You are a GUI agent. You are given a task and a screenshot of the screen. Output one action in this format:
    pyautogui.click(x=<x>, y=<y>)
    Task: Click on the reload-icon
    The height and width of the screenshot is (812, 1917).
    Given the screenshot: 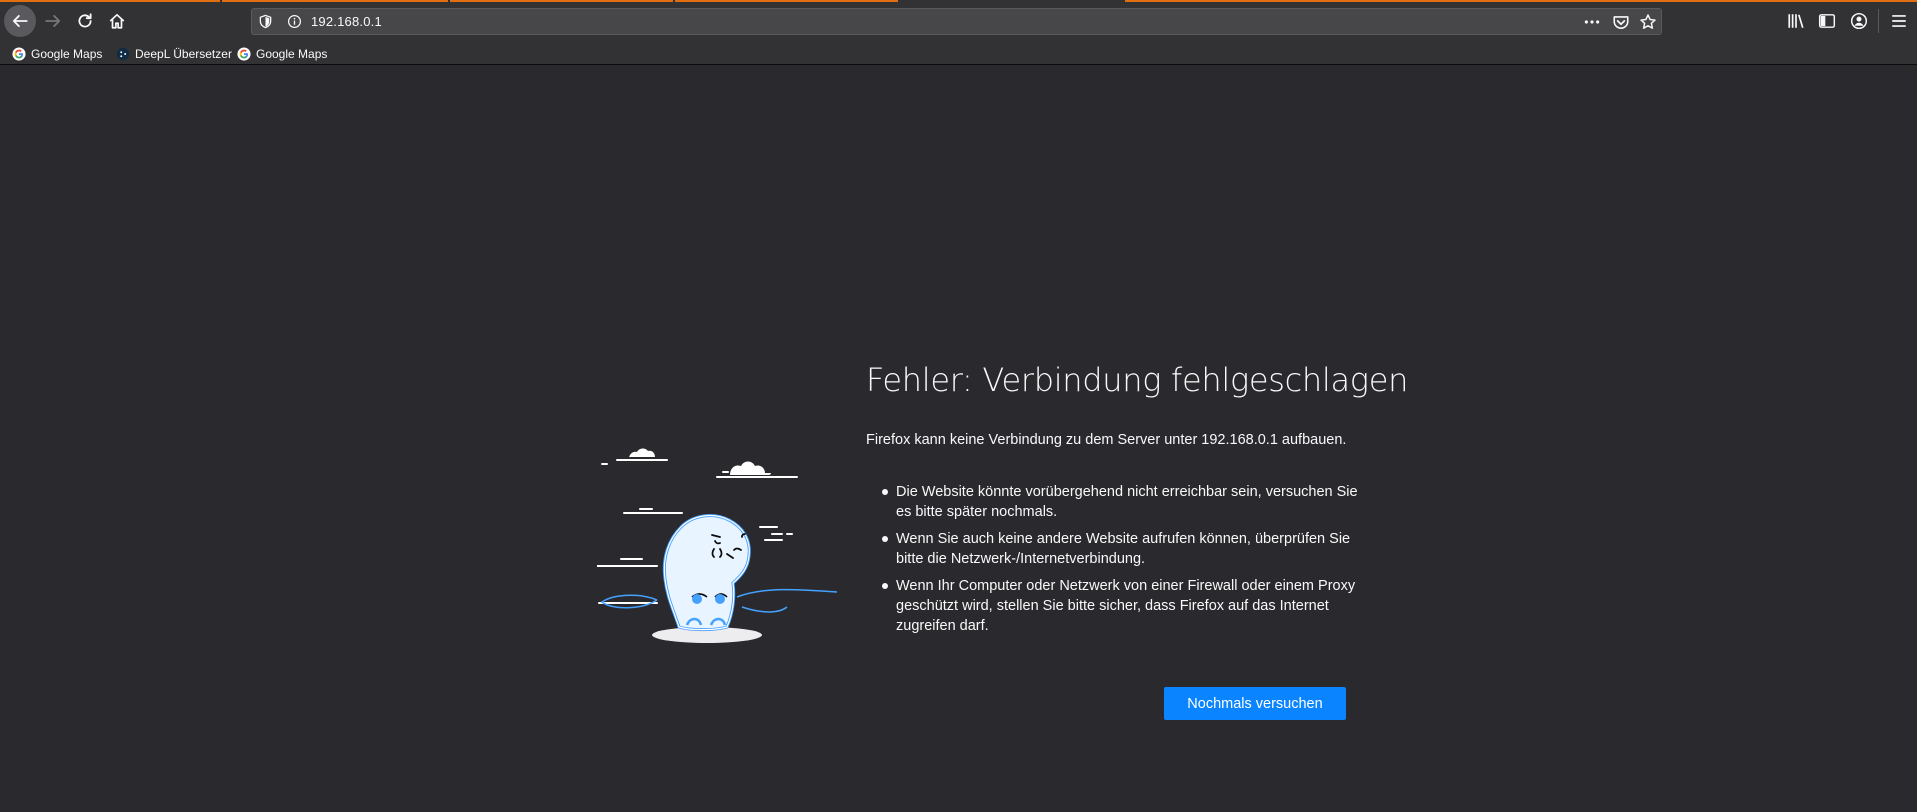 What is the action you would take?
    pyautogui.click(x=85, y=20)
    